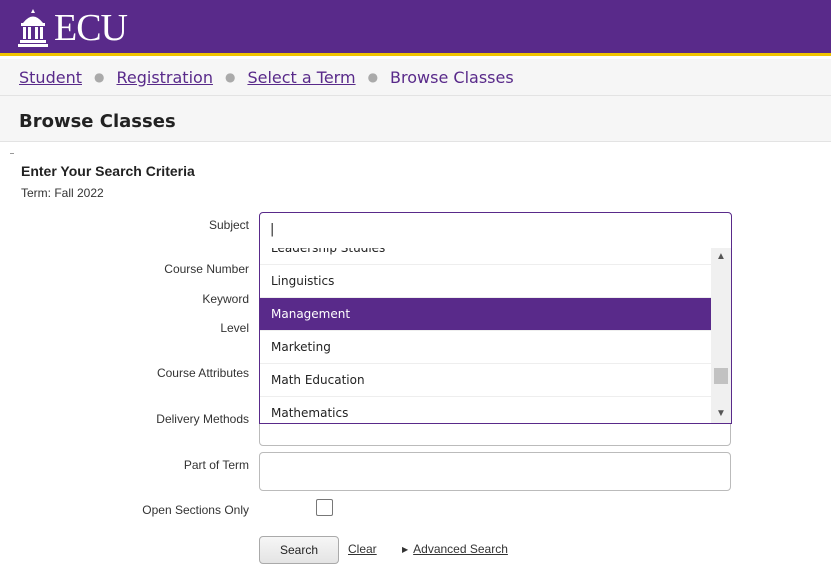  Describe the element at coordinates (721, 335) in the screenshot. I see `dropdown-scrollbar: ▲ ▼` at that location.